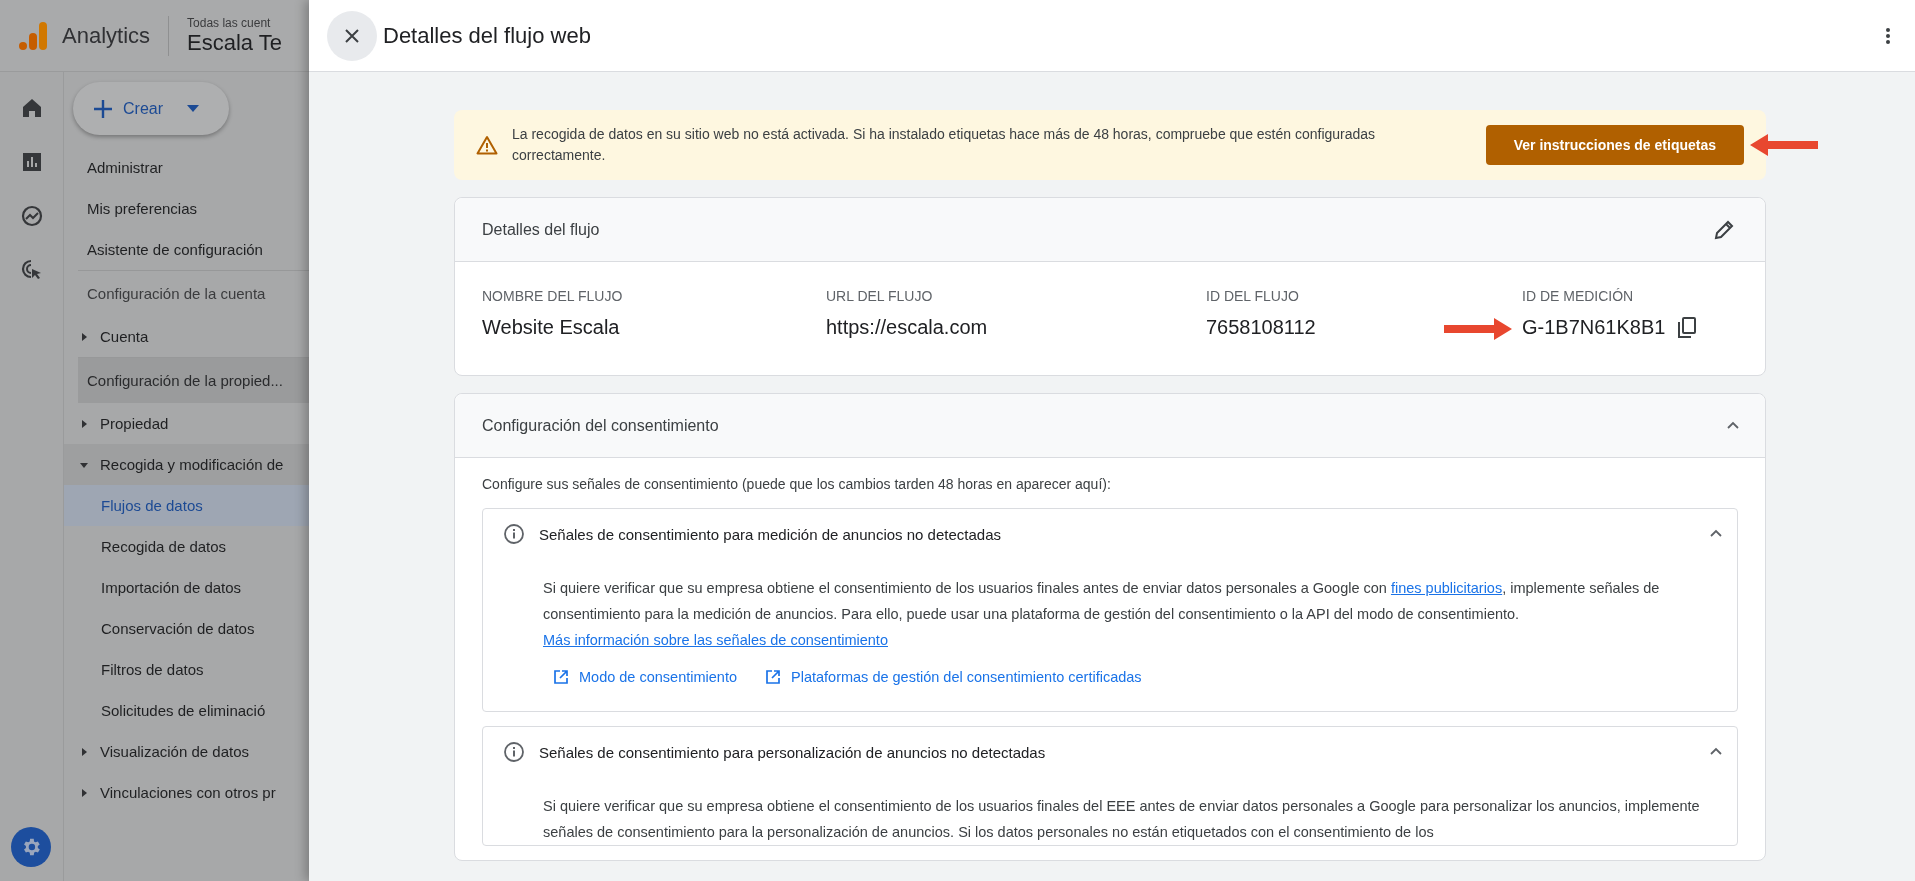 This screenshot has height=881, width=1915. What do you see at coordinates (186, 628) in the screenshot?
I see `nav-item: Conservación de datos` at bounding box center [186, 628].